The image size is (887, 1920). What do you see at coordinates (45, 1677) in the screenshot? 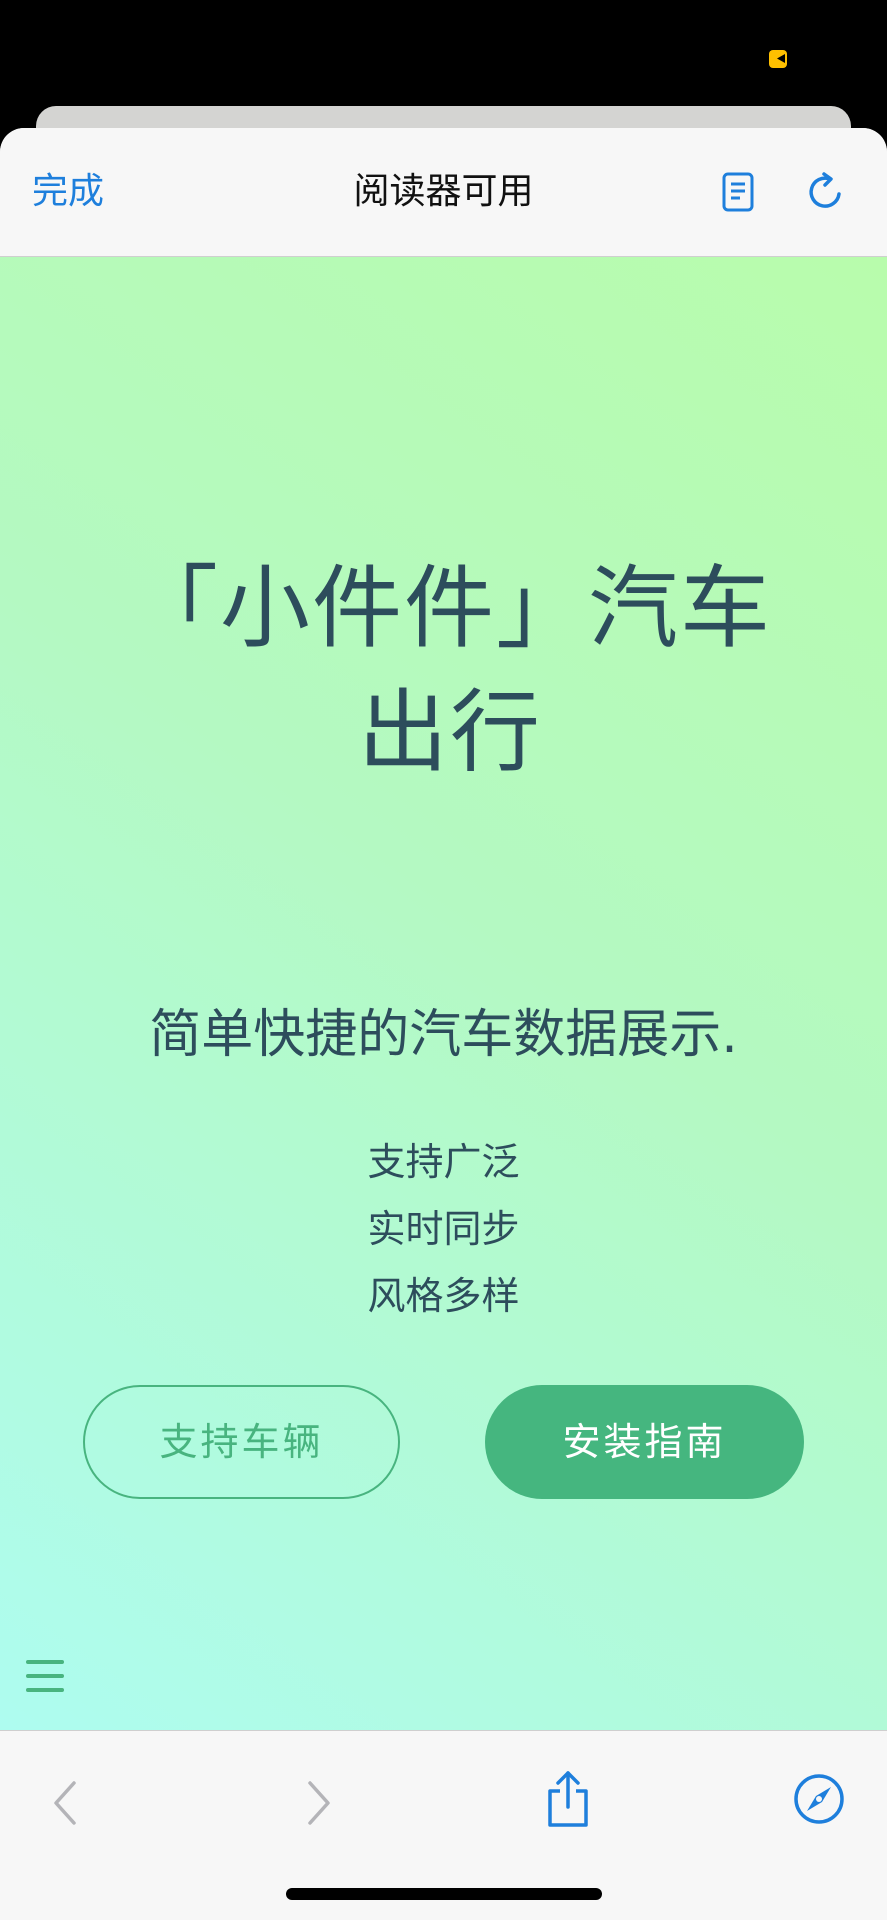
I see `hamburger-menu-icon` at bounding box center [45, 1677].